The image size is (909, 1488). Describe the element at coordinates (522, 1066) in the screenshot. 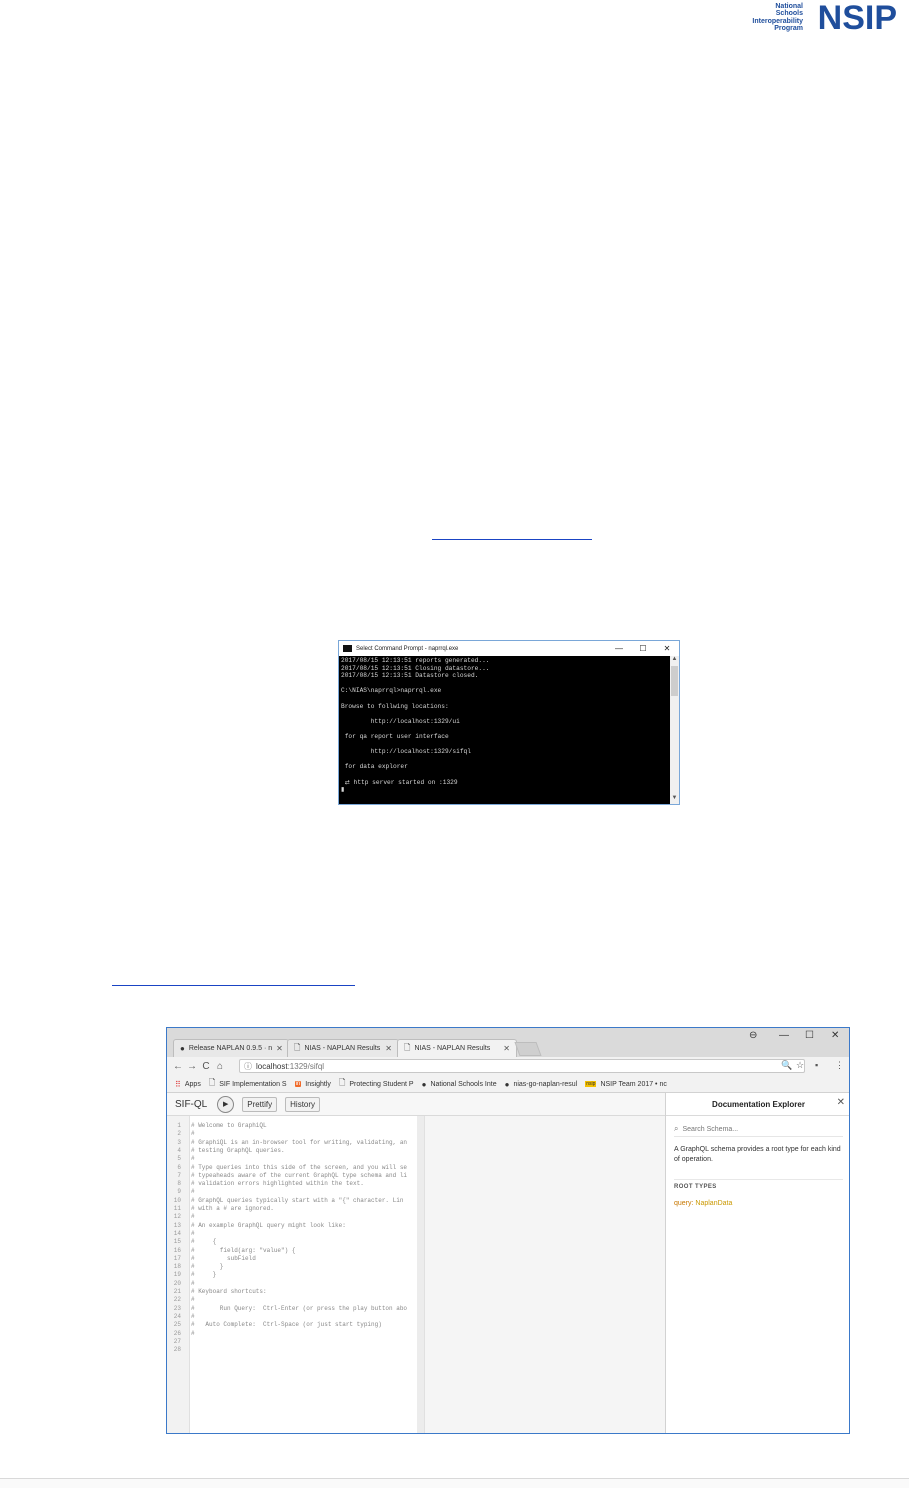

I see `url-field: ⓘ localhost:1329/sifql` at that location.